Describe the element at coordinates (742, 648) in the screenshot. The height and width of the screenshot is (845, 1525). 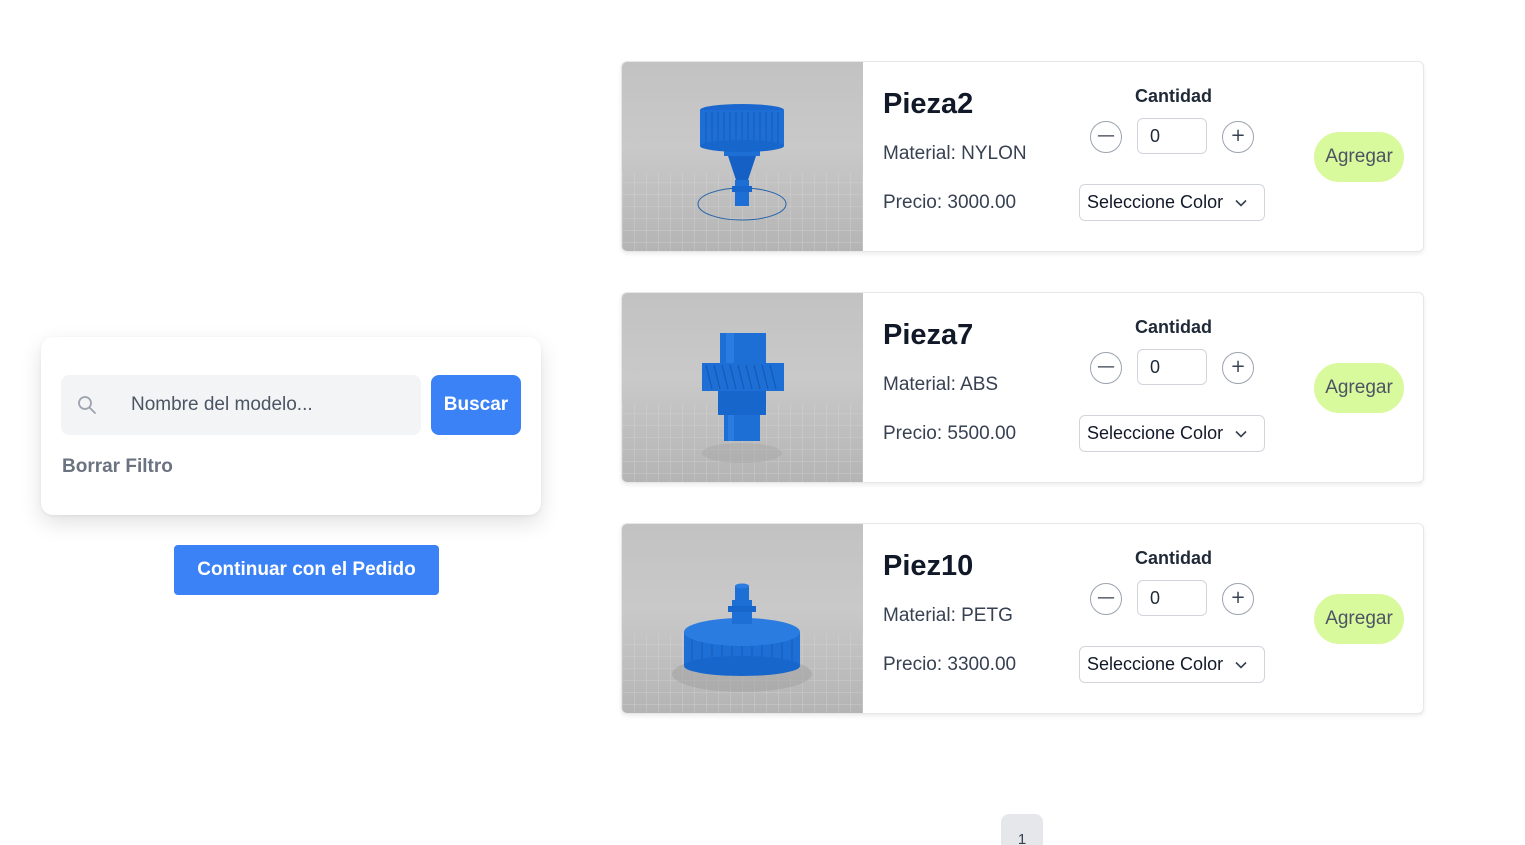
I see `cap-nozzle-model-icon` at that location.